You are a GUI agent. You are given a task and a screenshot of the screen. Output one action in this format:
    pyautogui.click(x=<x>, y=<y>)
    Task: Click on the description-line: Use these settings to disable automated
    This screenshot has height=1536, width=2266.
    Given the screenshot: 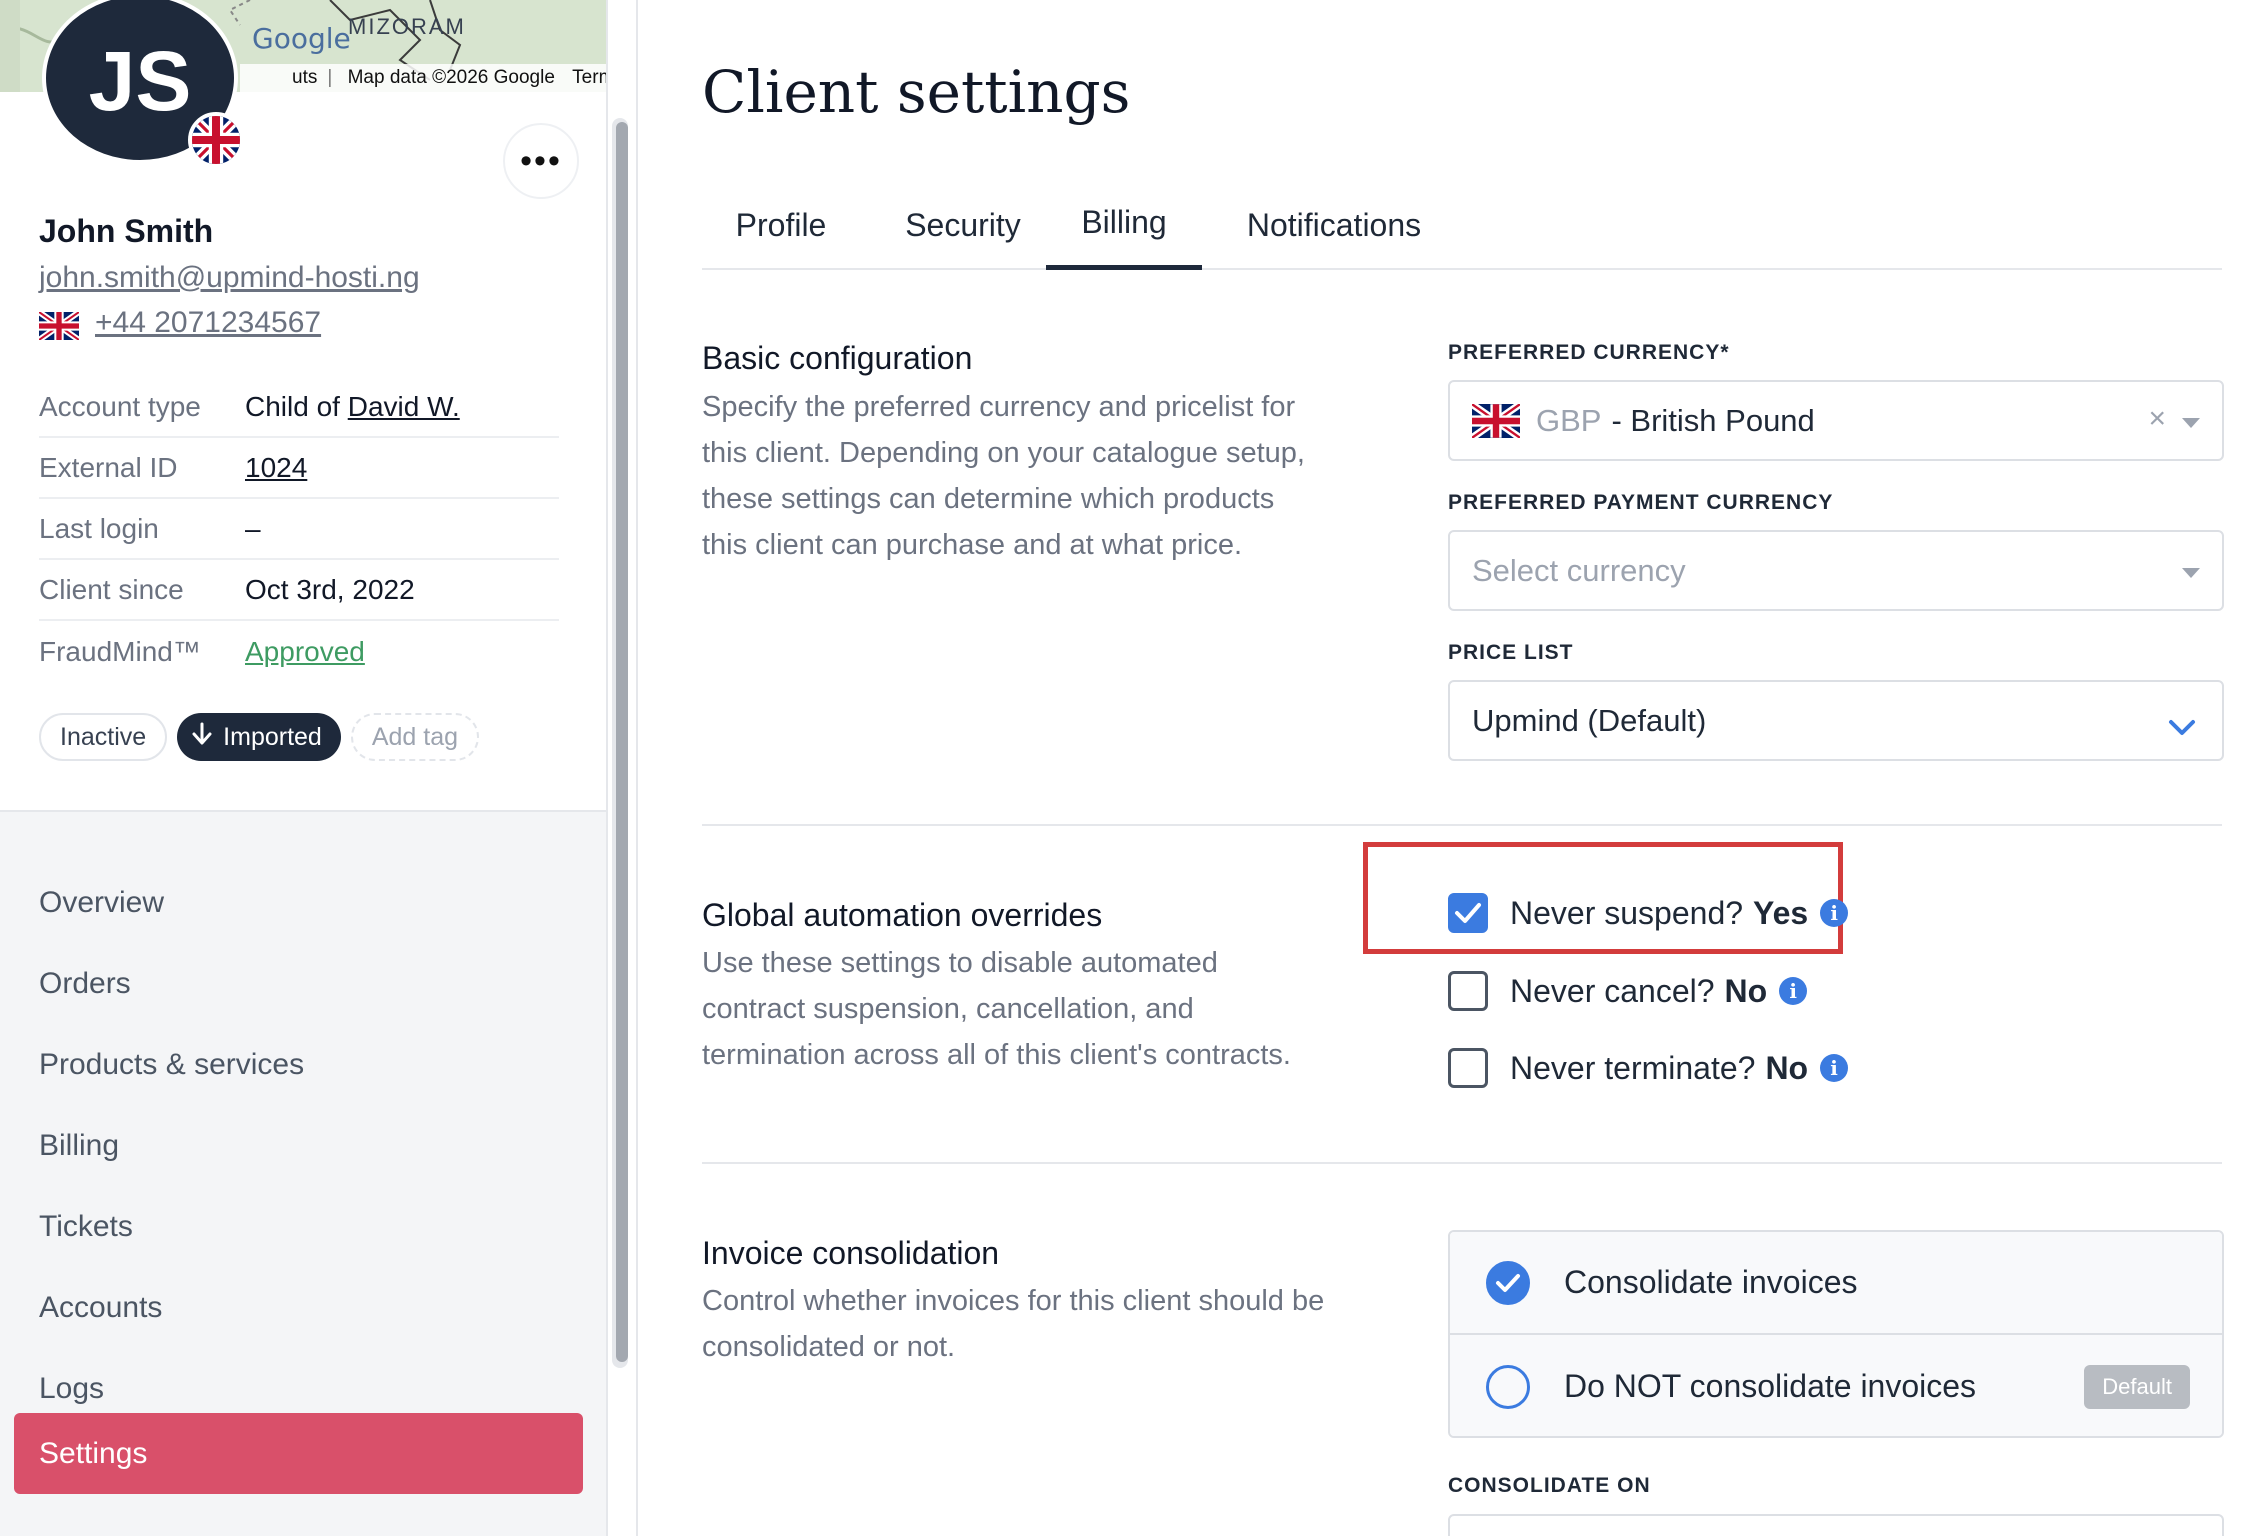 What is the action you would take?
    pyautogui.click(x=960, y=963)
    